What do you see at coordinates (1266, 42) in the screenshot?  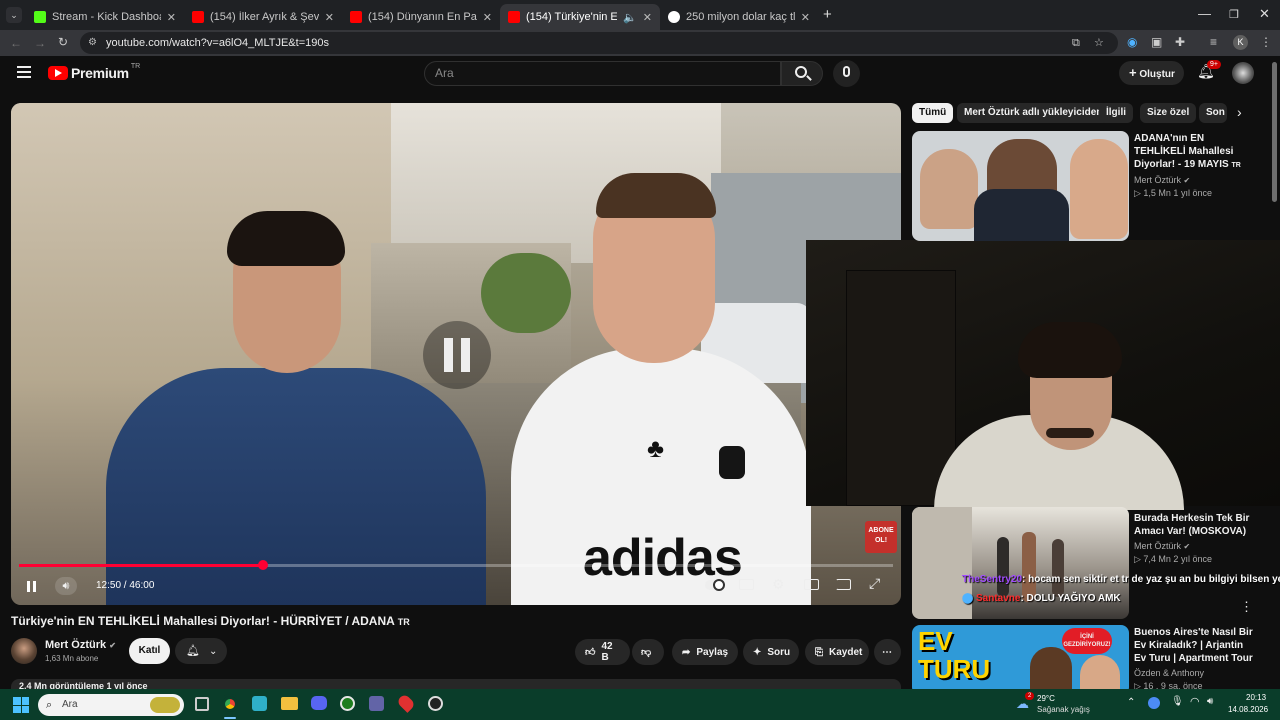 I see `browser-menu-icon: ⋮` at bounding box center [1266, 42].